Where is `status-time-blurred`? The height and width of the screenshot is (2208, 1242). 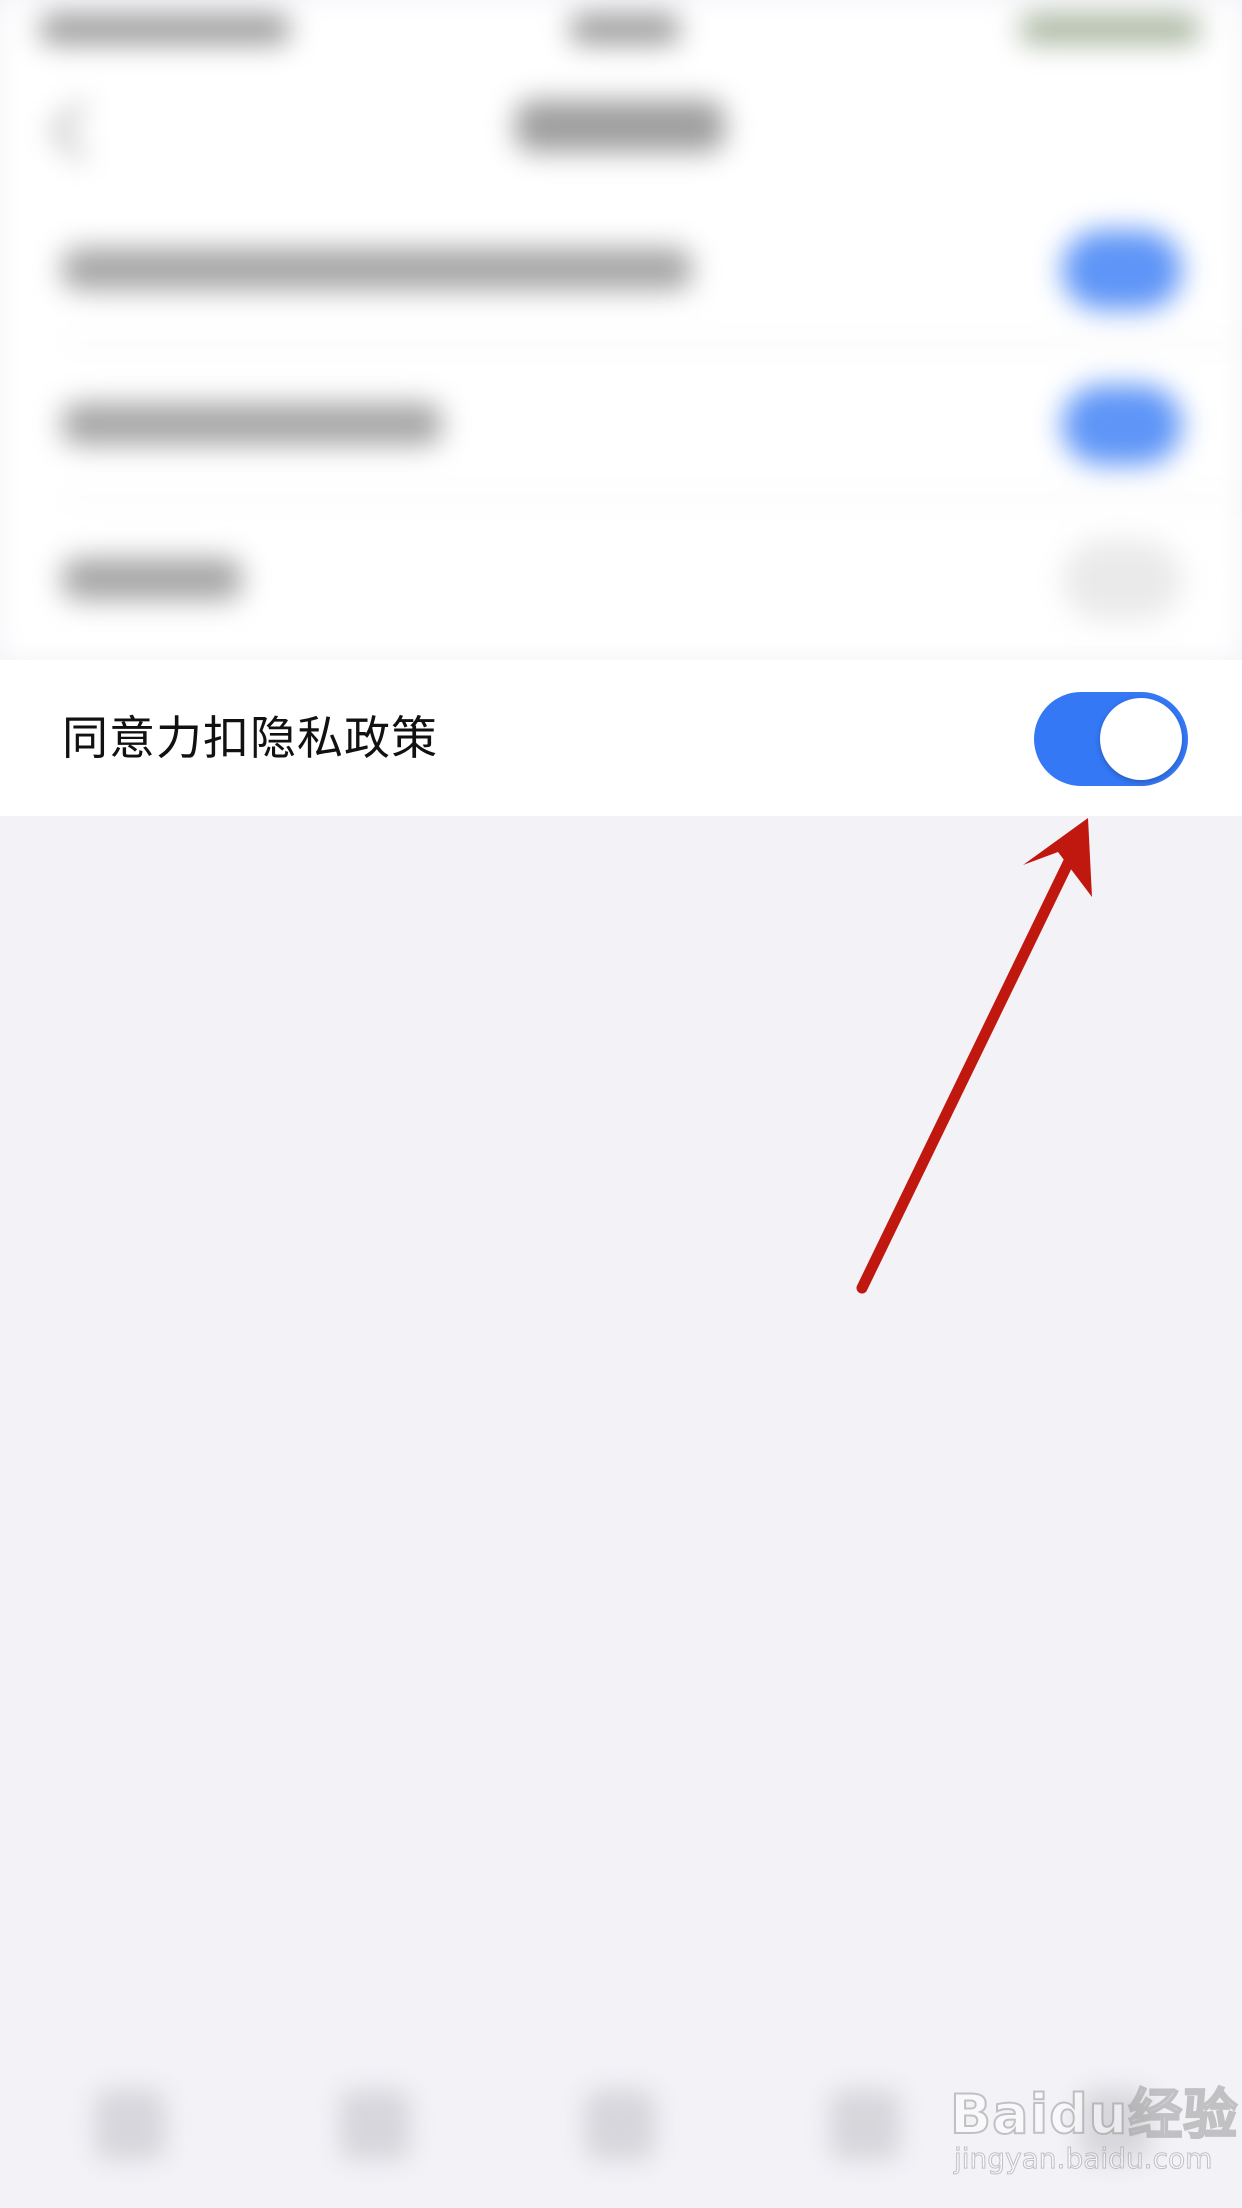 status-time-blurred is located at coordinates (625, 29).